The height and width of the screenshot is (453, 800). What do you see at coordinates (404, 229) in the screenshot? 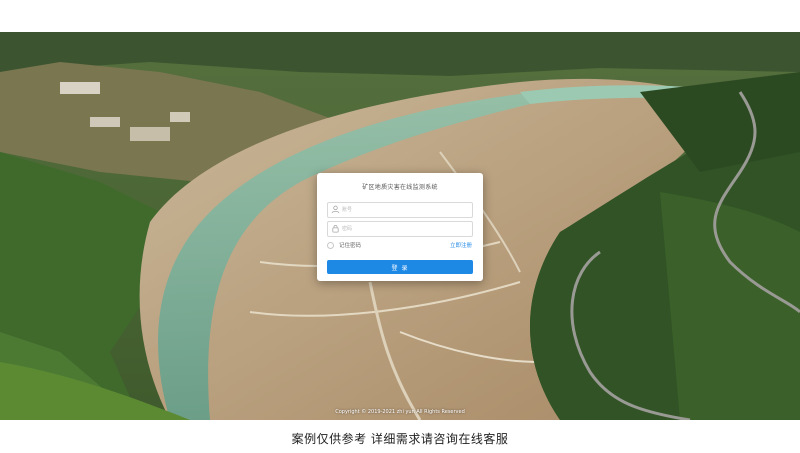
I see `password-input` at bounding box center [404, 229].